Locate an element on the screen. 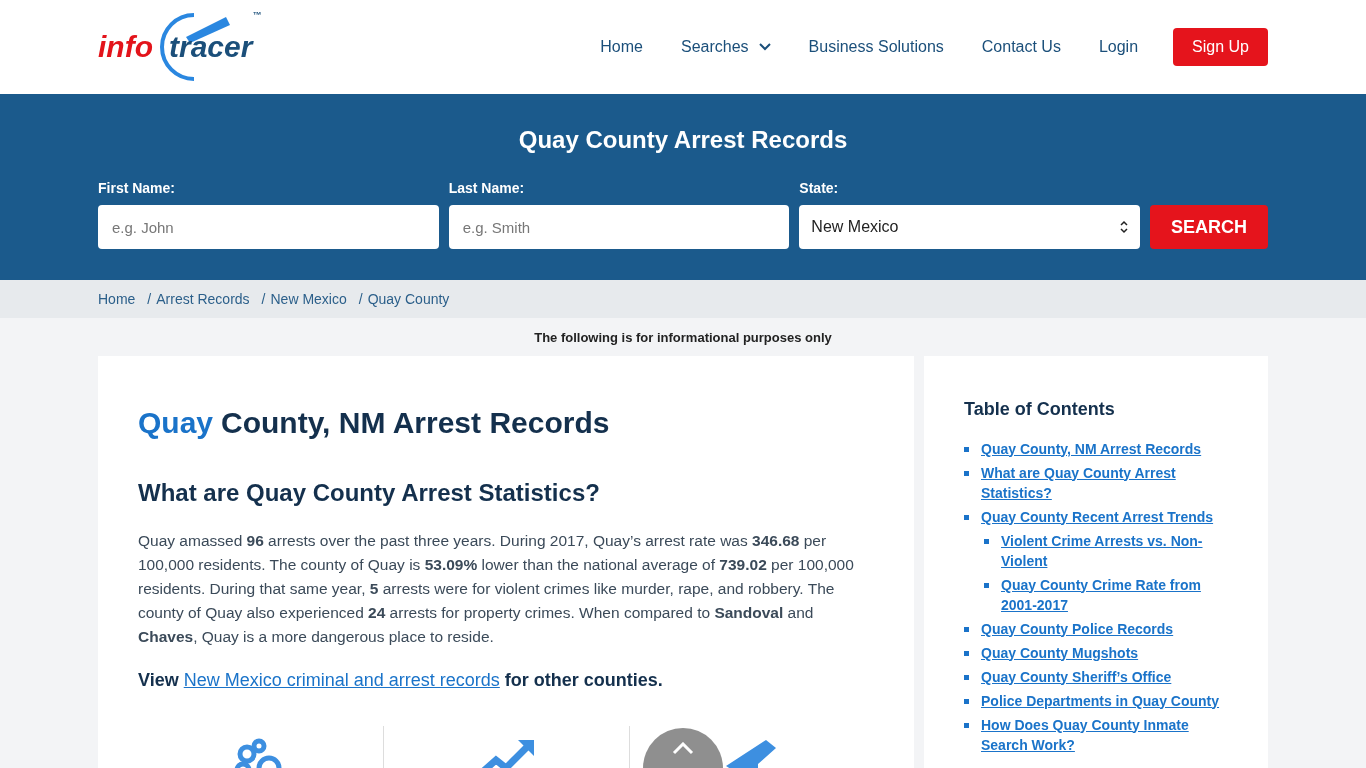 Image resolution: width=1366 pixels, height=768 pixels. infotracer-logo: info tracer ™ is located at coordinates (183, 47).